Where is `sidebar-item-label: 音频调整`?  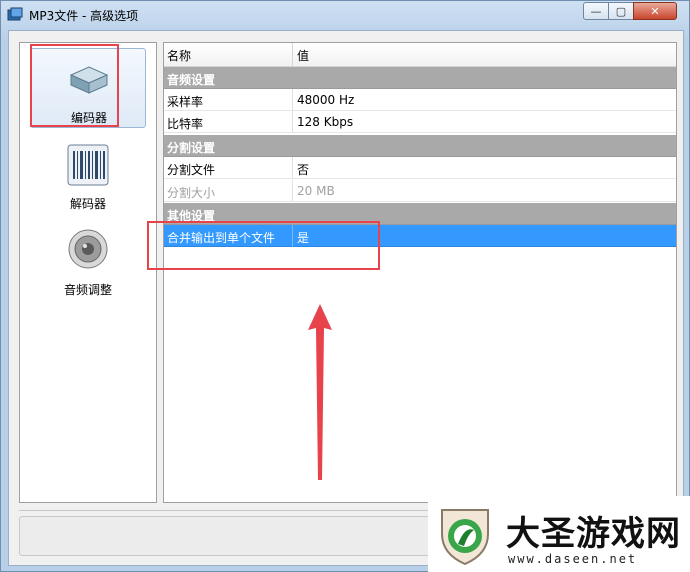
sidebar-item-label: 音频调整 is located at coordinates (87, 290).